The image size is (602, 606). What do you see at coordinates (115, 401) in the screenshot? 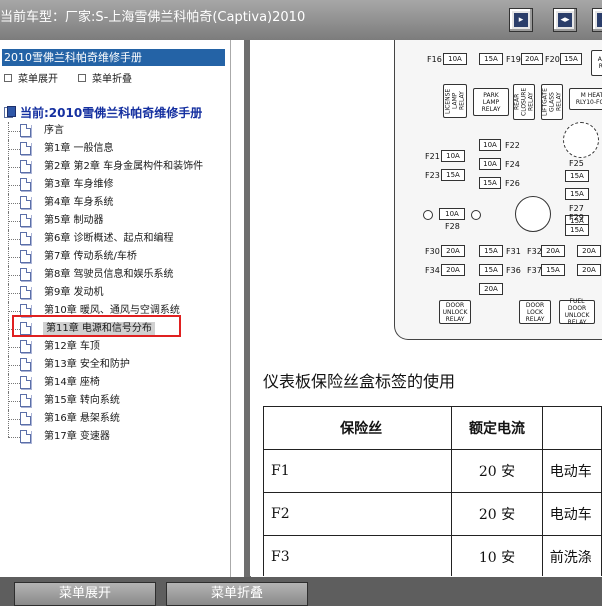
I see `tree-item: 第15章 转向系统` at bounding box center [115, 401].